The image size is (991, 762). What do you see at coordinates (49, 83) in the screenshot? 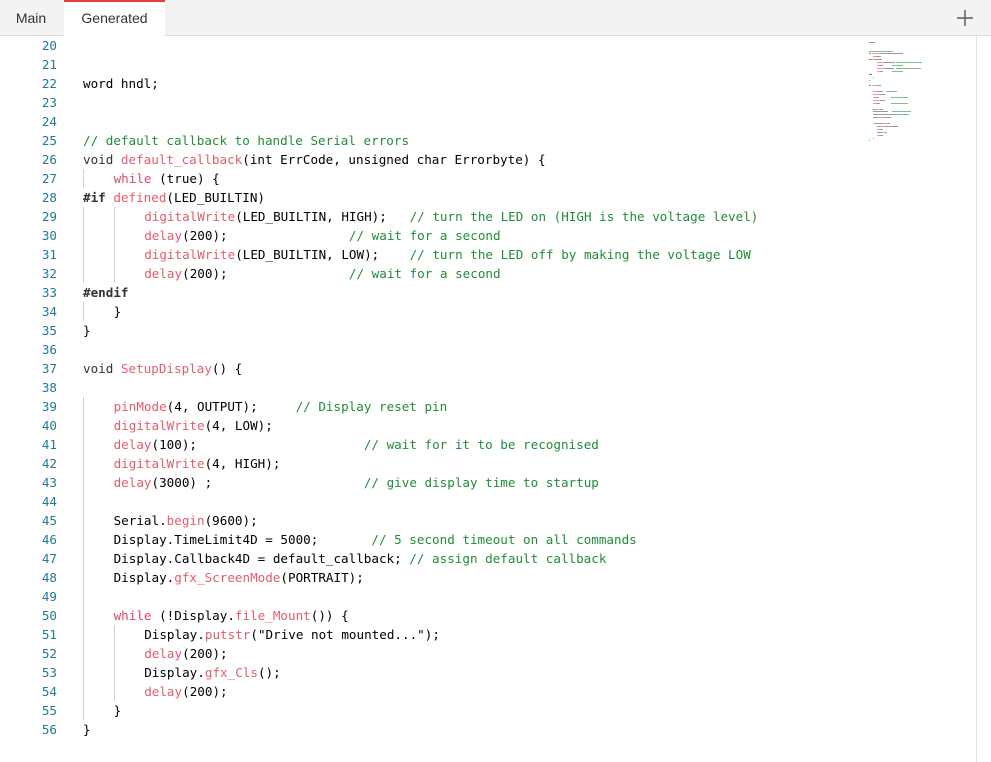
I see `line-number: 22` at bounding box center [49, 83].